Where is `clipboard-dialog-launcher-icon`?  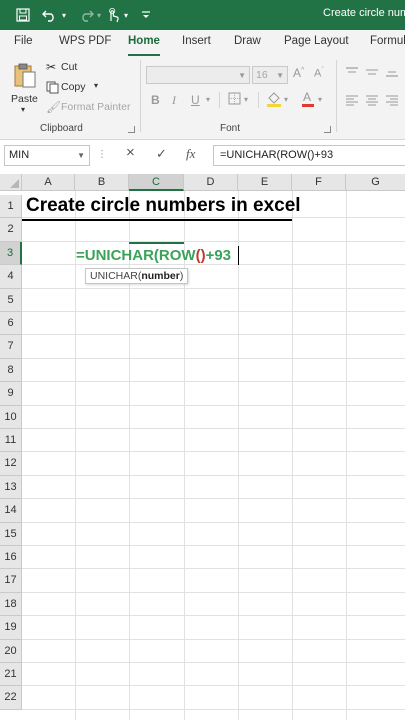 clipboard-dialog-launcher-icon is located at coordinates (131, 129).